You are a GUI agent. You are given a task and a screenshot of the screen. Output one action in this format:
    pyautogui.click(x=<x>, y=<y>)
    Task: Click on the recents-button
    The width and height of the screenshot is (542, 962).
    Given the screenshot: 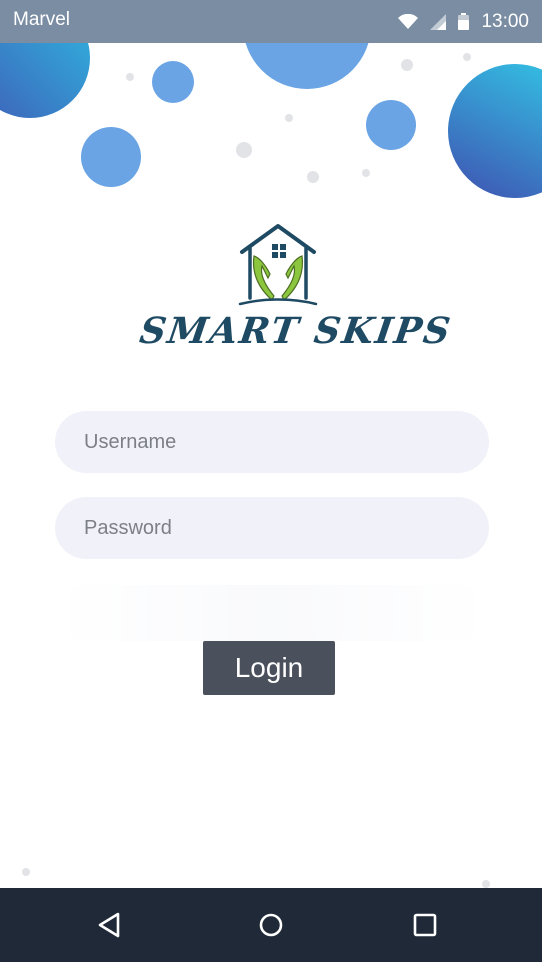 What is the action you would take?
    pyautogui.click(x=425, y=925)
    